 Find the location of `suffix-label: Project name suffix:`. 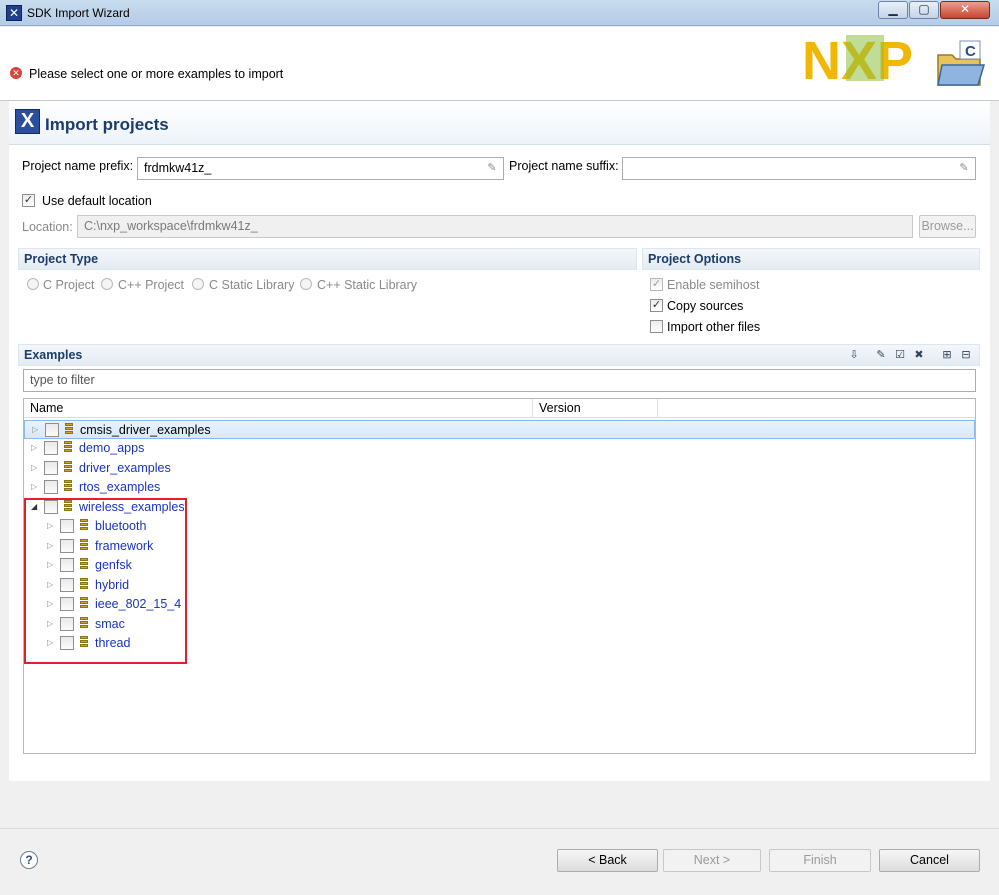

suffix-label: Project name suffix: is located at coordinates (564, 166).